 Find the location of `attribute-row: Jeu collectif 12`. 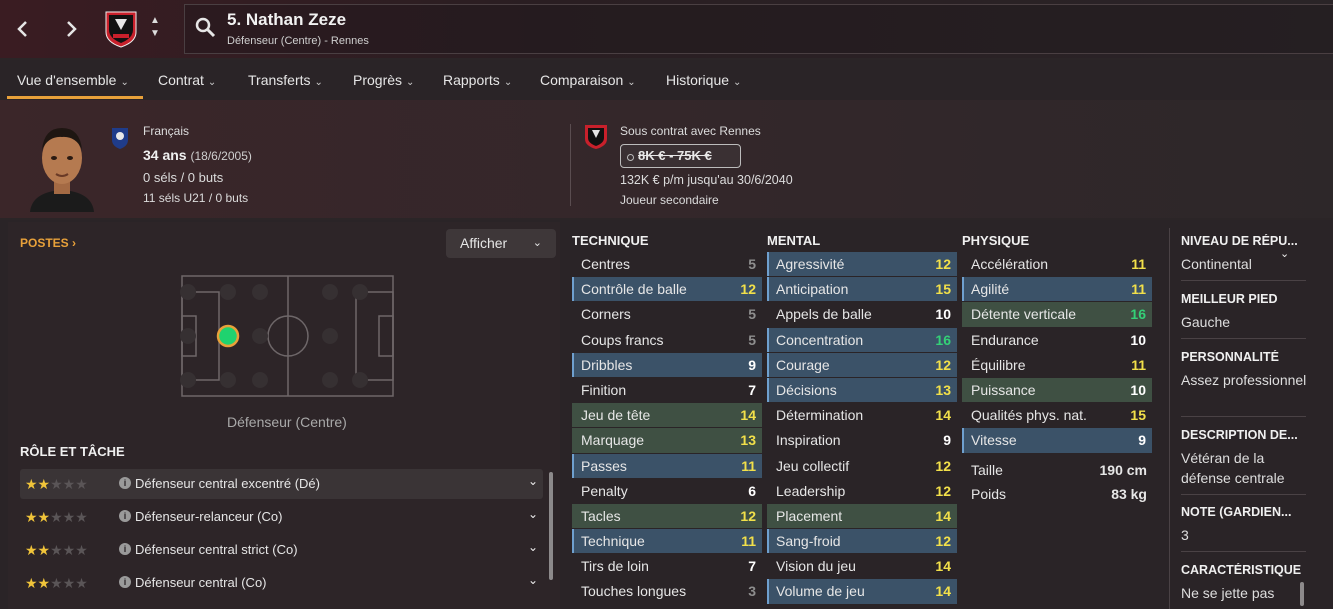

attribute-row: Jeu collectif 12 is located at coordinates (862, 466).